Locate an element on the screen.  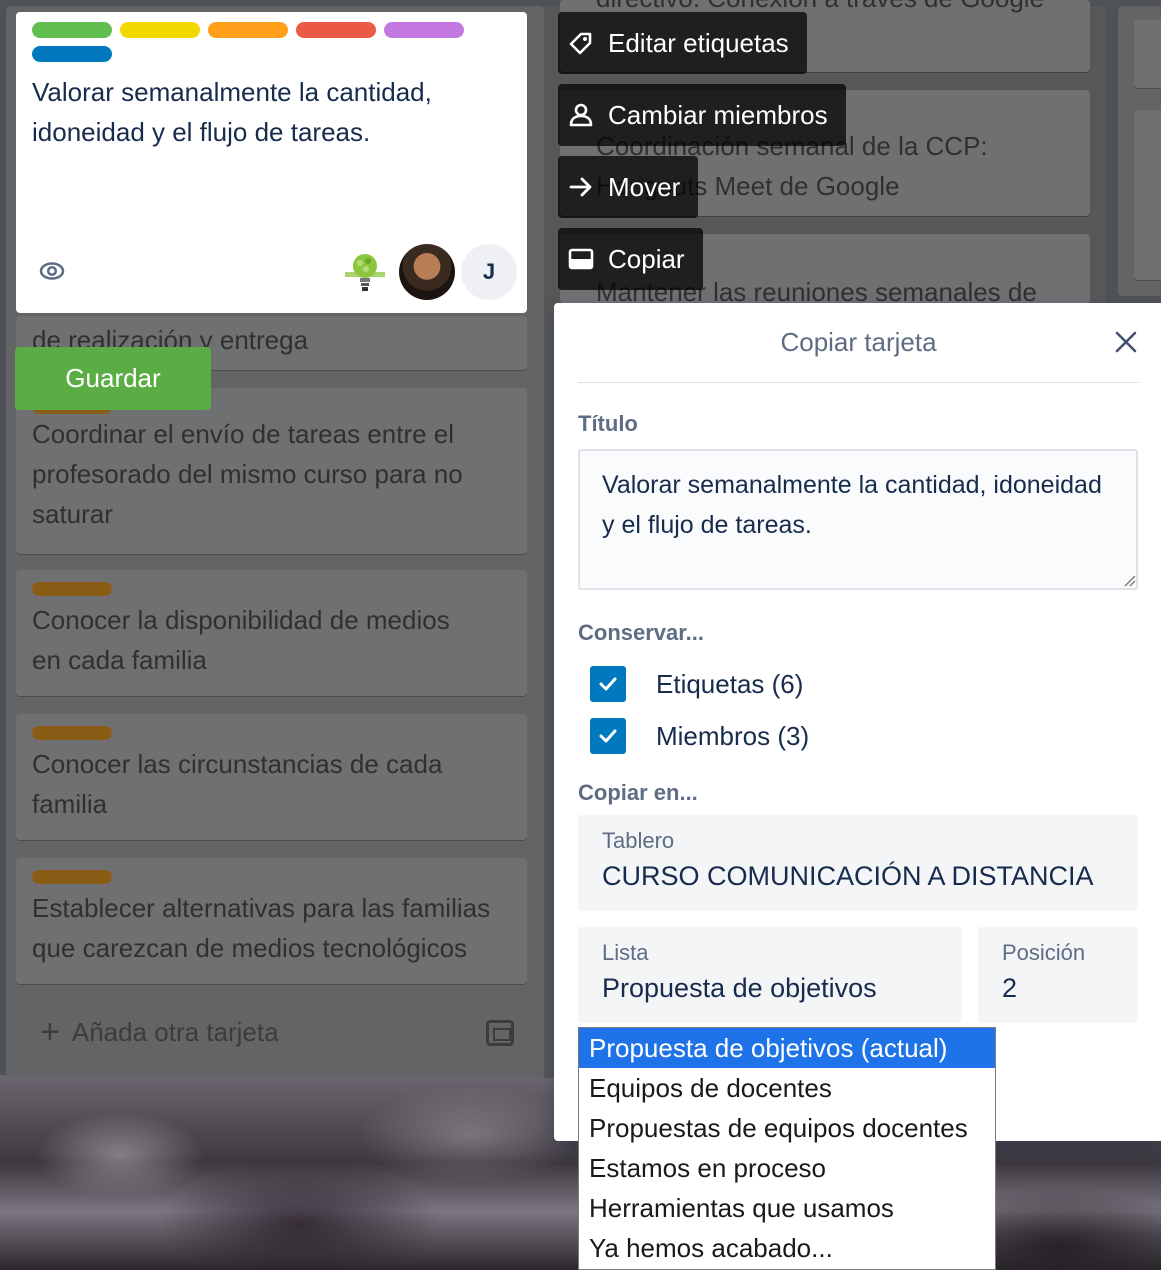
card-members: J is located at coordinates (427, 272).